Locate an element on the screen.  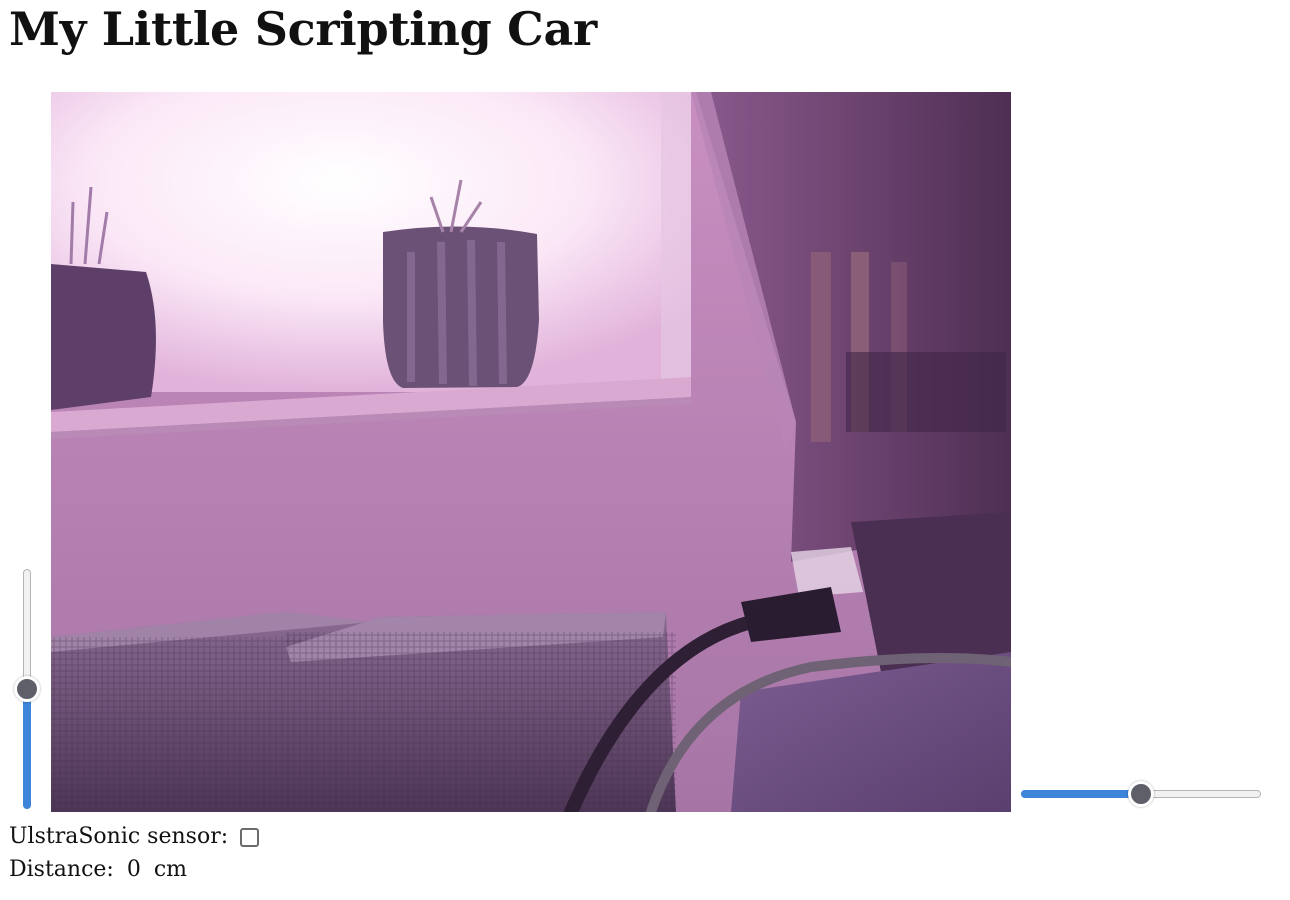
distance-row: Distance: 0 cm is located at coordinates (98, 870).